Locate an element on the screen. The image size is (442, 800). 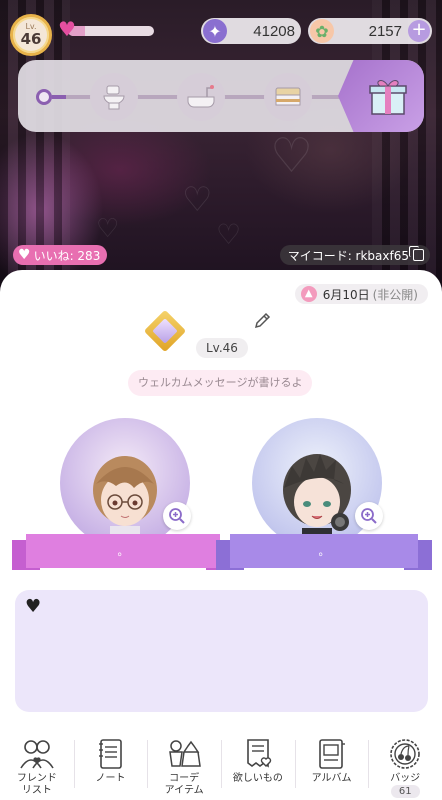
character-name-1: 。 is located at coordinates (123, 551).